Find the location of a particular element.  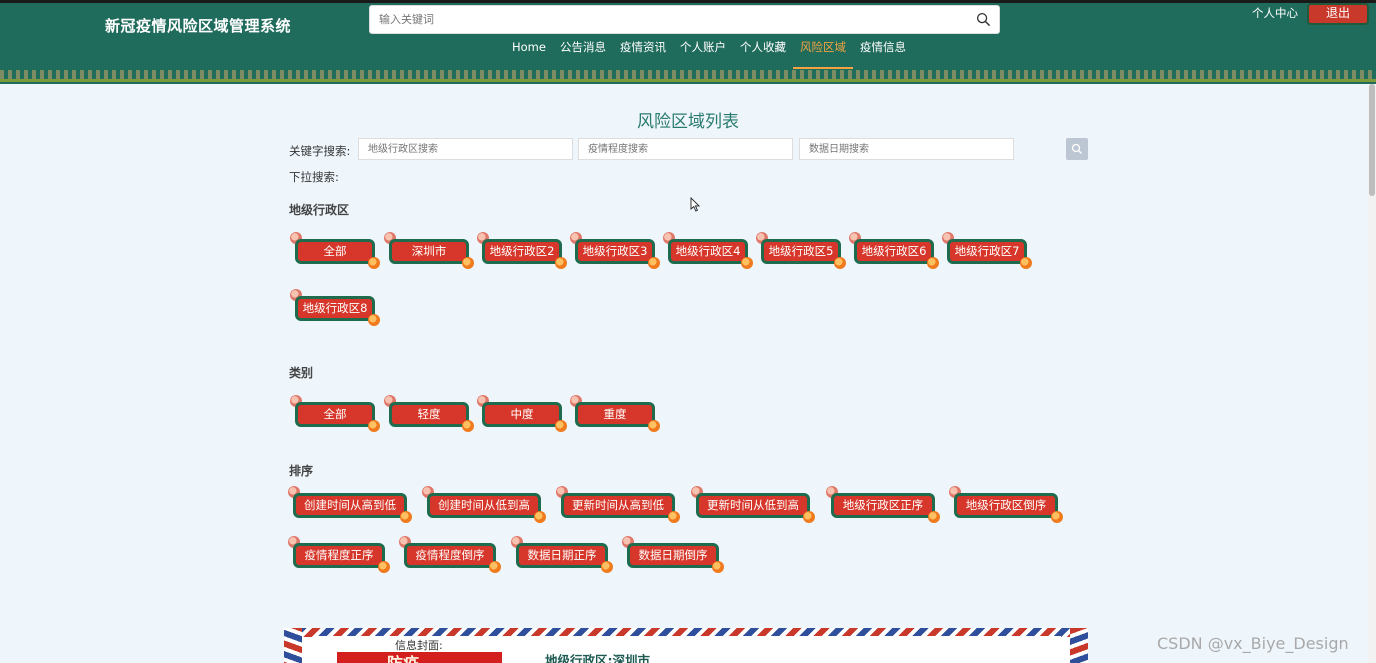

region-tag: 全部 is located at coordinates (335, 250).